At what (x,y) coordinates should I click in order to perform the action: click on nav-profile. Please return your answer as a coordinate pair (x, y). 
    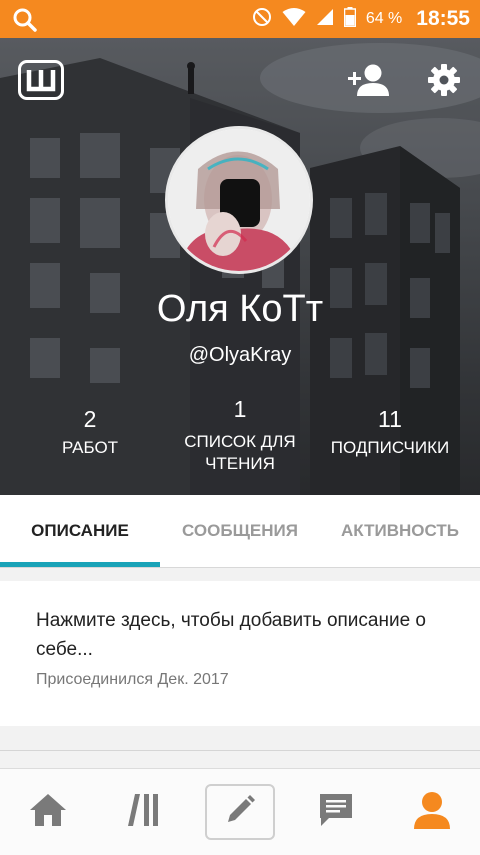
    Looking at the image, I should click on (432, 812).